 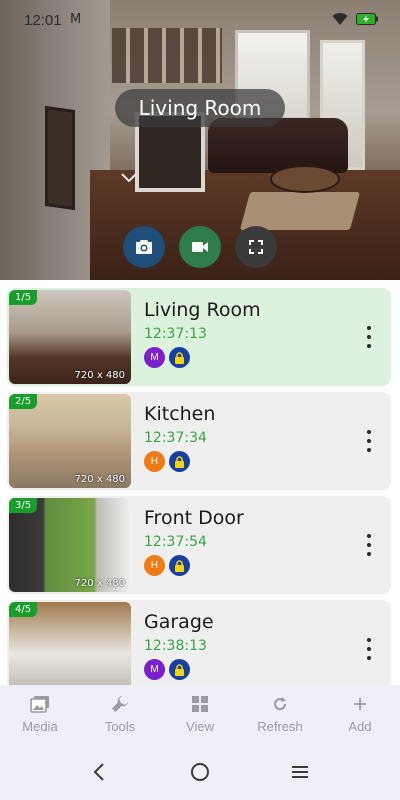 I want to click on nav-tools-button: Tools, so click(x=120, y=713).